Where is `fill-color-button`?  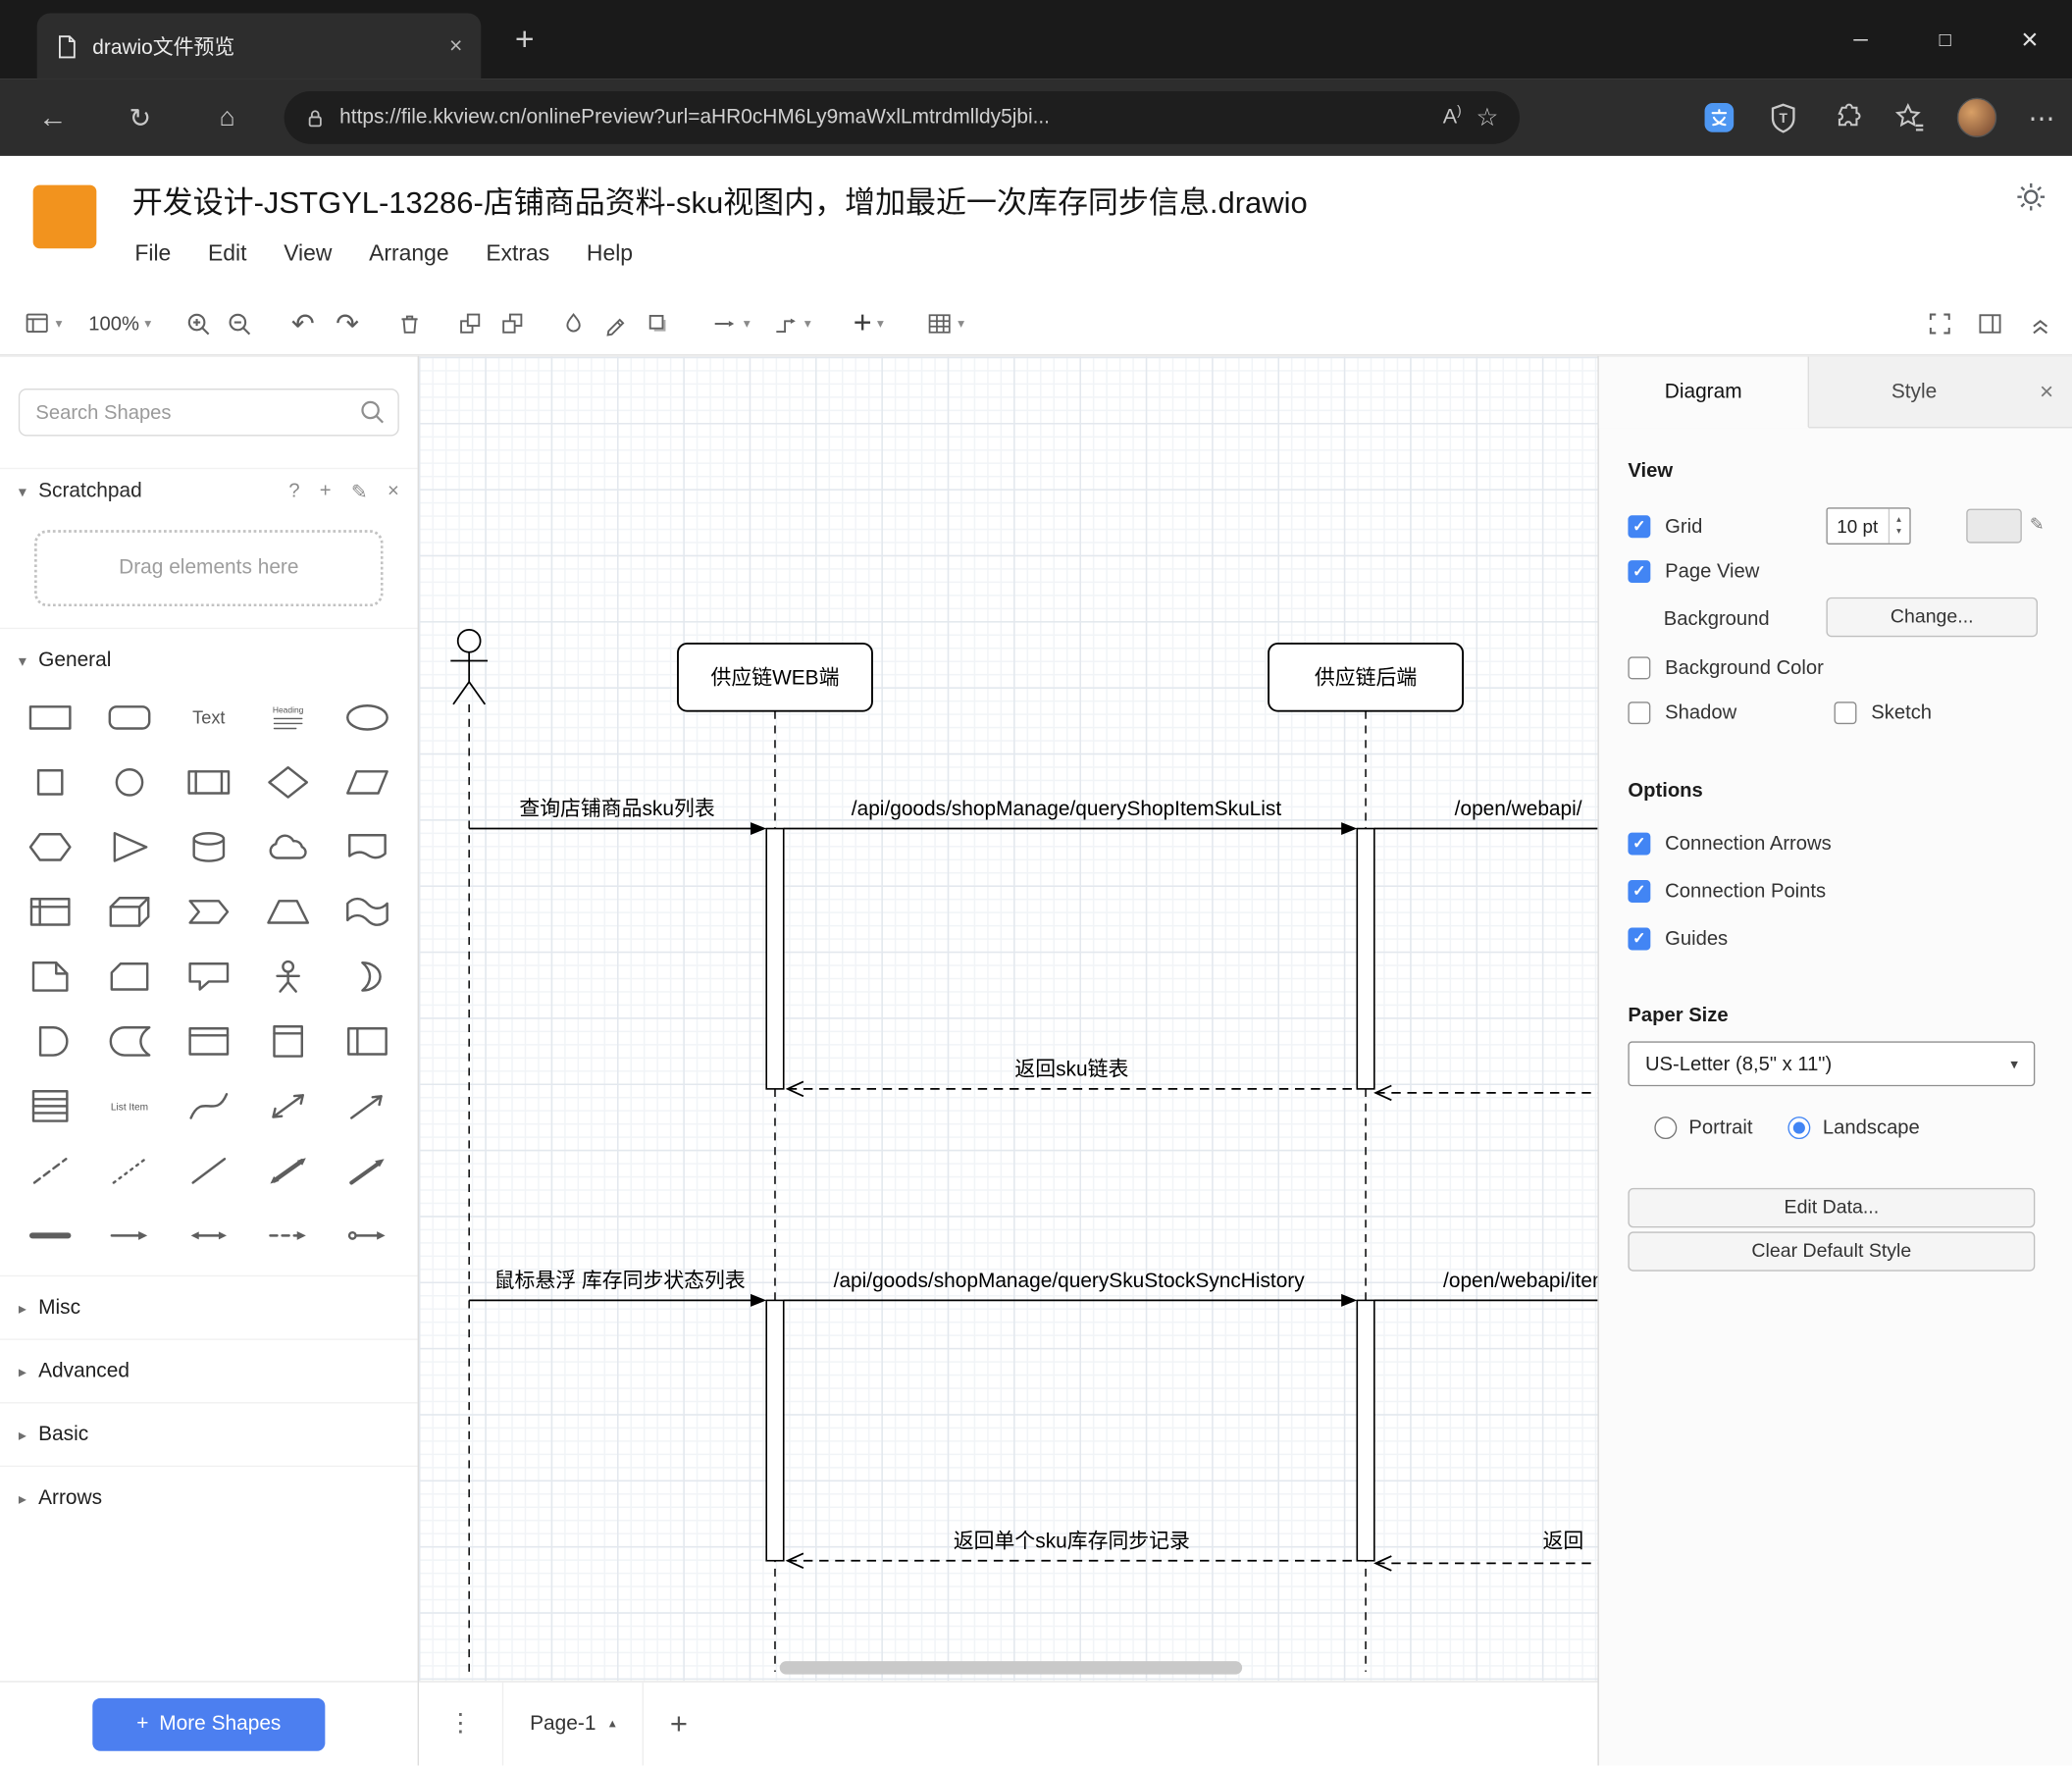 fill-color-button is located at coordinates (573, 323).